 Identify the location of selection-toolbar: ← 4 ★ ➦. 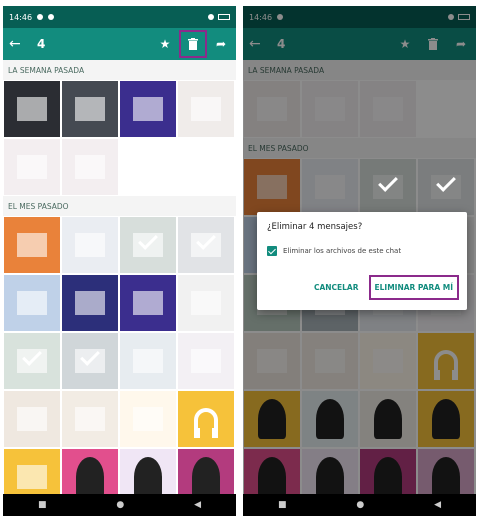
(119, 44).